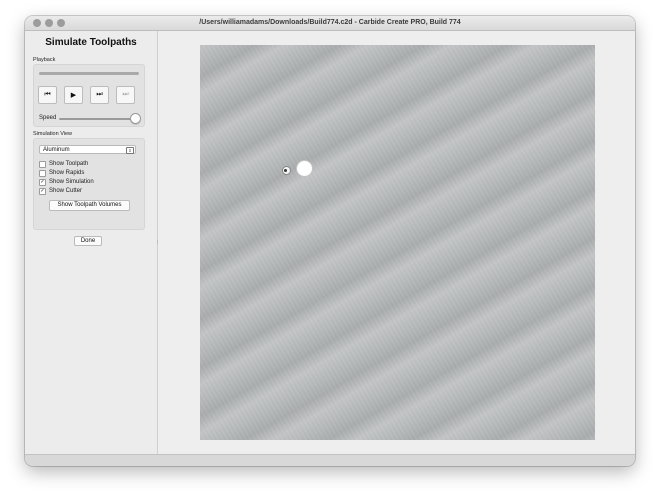 The height and width of the screenshot is (500, 660). What do you see at coordinates (42, 191) in the screenshot?
I see `show-cutter-checkbox: ✓` at bounding box center [42, 191].